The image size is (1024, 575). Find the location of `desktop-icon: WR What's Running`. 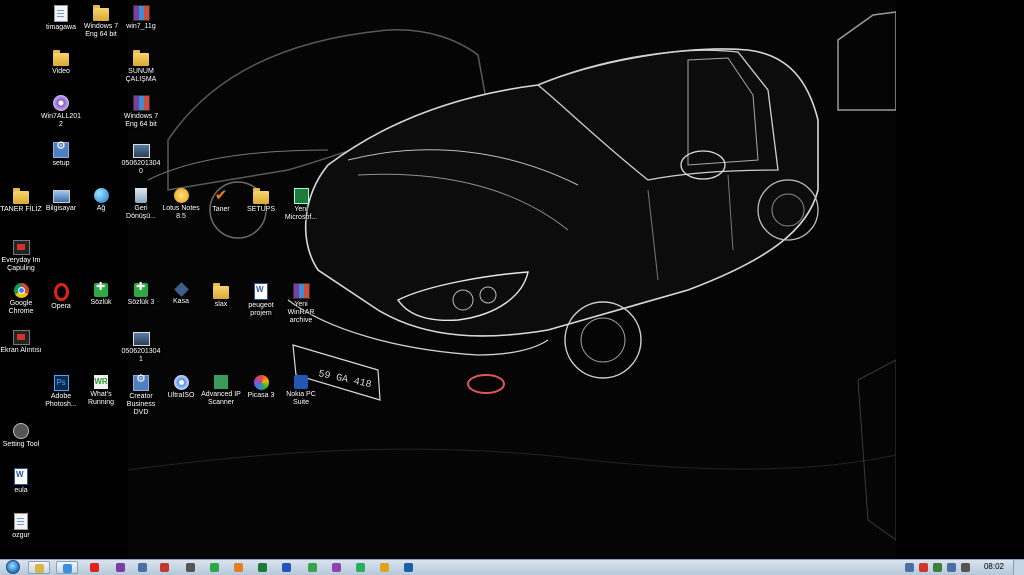

desktop-icon: WR What's Running is located at coordinates (101, 391).